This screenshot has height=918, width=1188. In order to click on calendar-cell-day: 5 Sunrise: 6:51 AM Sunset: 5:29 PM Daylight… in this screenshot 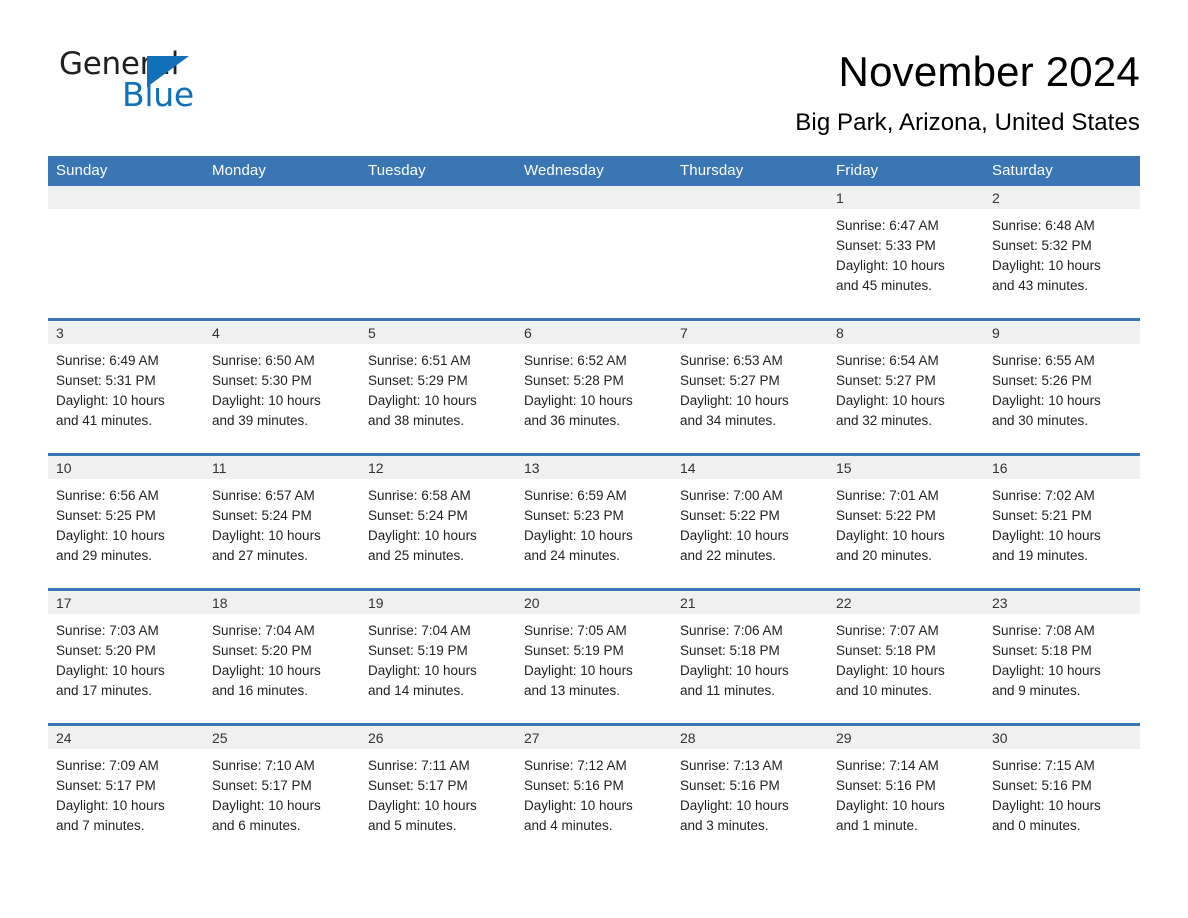, I will do `click(438, 386)`.